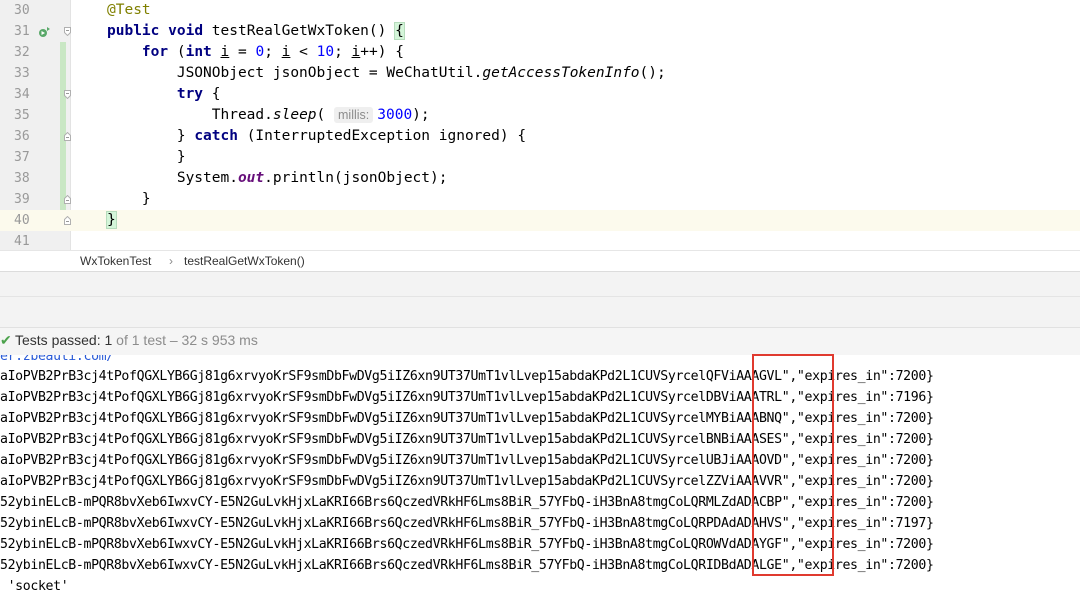  What do you see at coordinates (540, 31) in the screenshot?
I see `code-line: 31 public void testRealGetWxToken() {` at bounding box center [540, 31].